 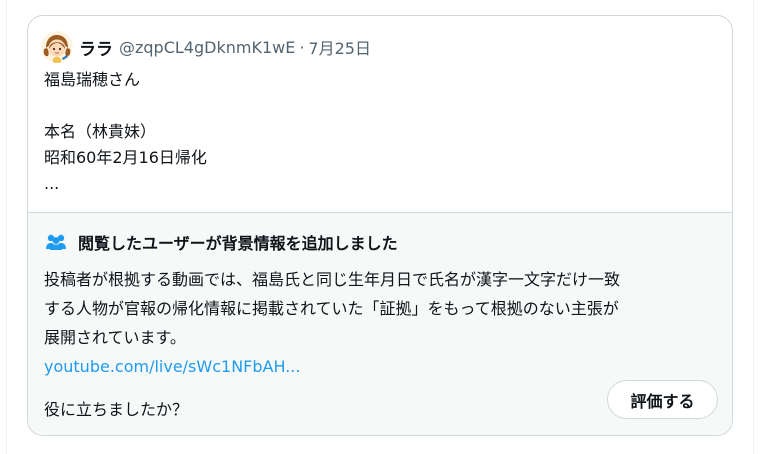 I want to click on community-note-body-line: する人物が官報の帰化情報に掲載されていた「証拠」をもって根拠のない主張が, so click(x=331, y=308).